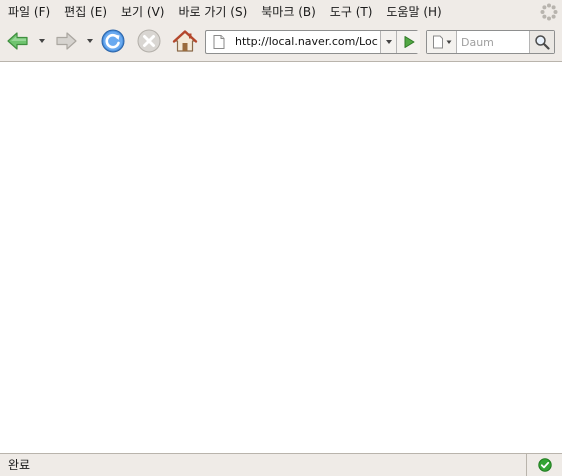  What do you see at coordinates (90, 41) in the screenshot?
I see `forward-history-dropdown-icon` at bounding box center [90, 41].